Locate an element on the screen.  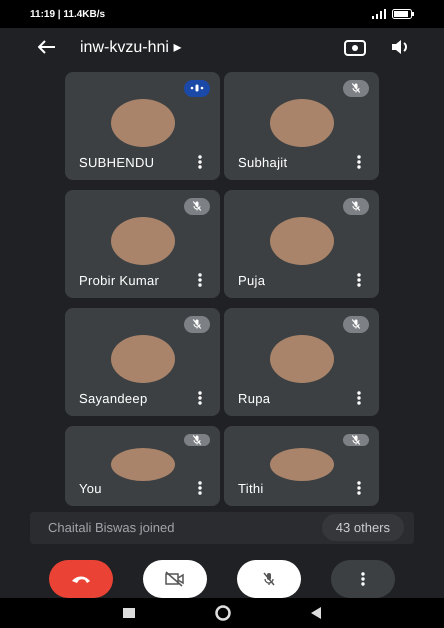
switch-camera-icon is located at coordinates (355, 47).